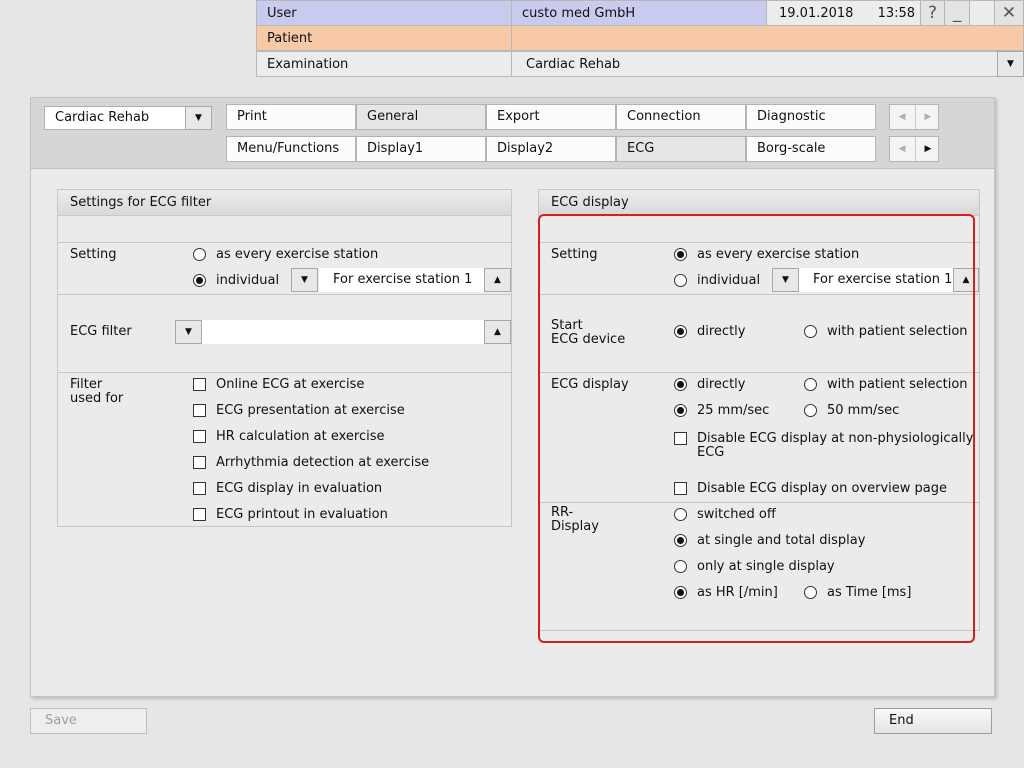  Describe the element at coordinates (97, 398) in the screenshot. I see `filter-used-label-line2: used for` at that location.